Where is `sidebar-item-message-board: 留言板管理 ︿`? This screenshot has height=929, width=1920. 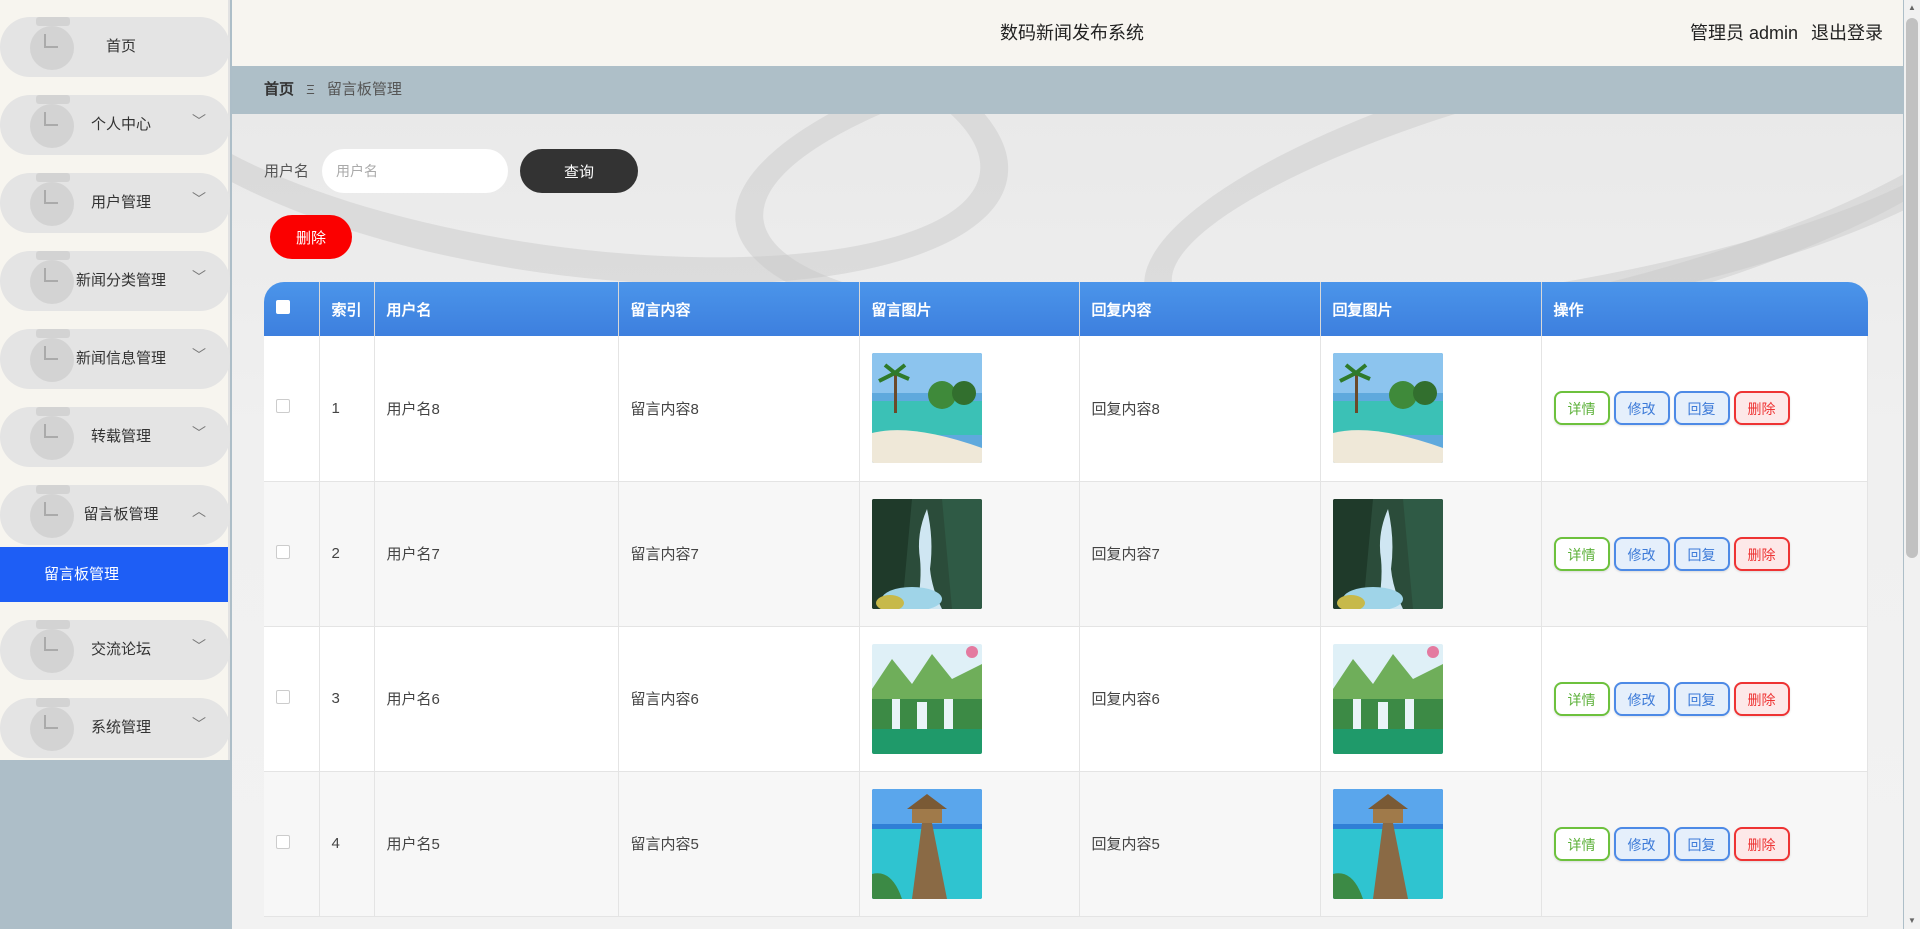
sidebar-item-message-board: 留言板管理 ︿ is located at coordinates (115, 515).